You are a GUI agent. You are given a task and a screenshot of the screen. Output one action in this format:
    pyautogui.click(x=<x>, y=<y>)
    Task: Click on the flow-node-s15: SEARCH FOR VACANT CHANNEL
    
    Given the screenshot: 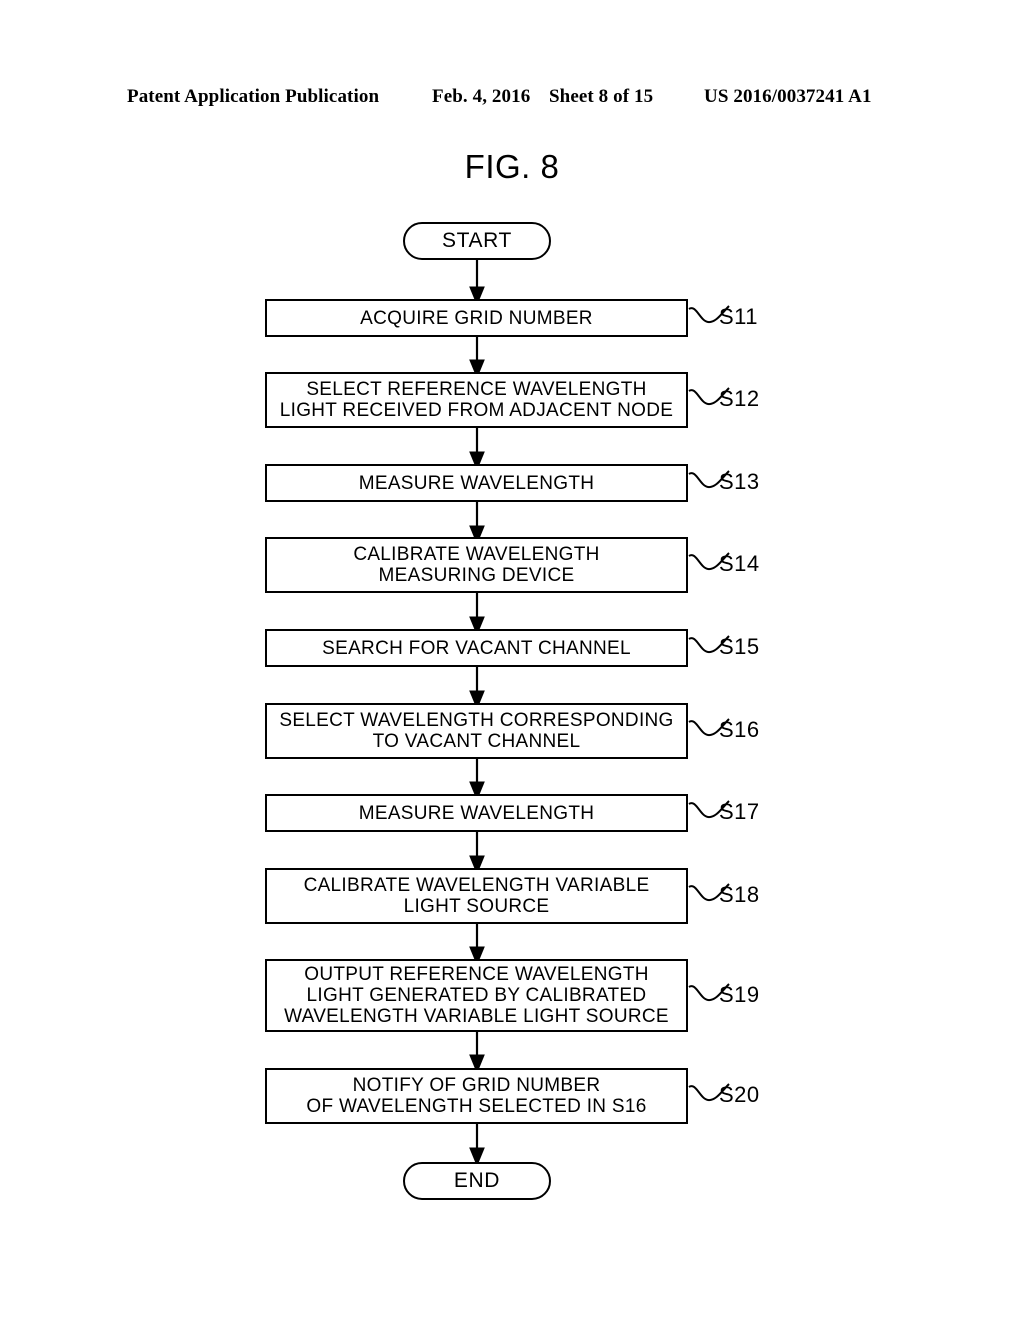 What is the action you would take?
    pyautogui.click(x=476, y=648)
    